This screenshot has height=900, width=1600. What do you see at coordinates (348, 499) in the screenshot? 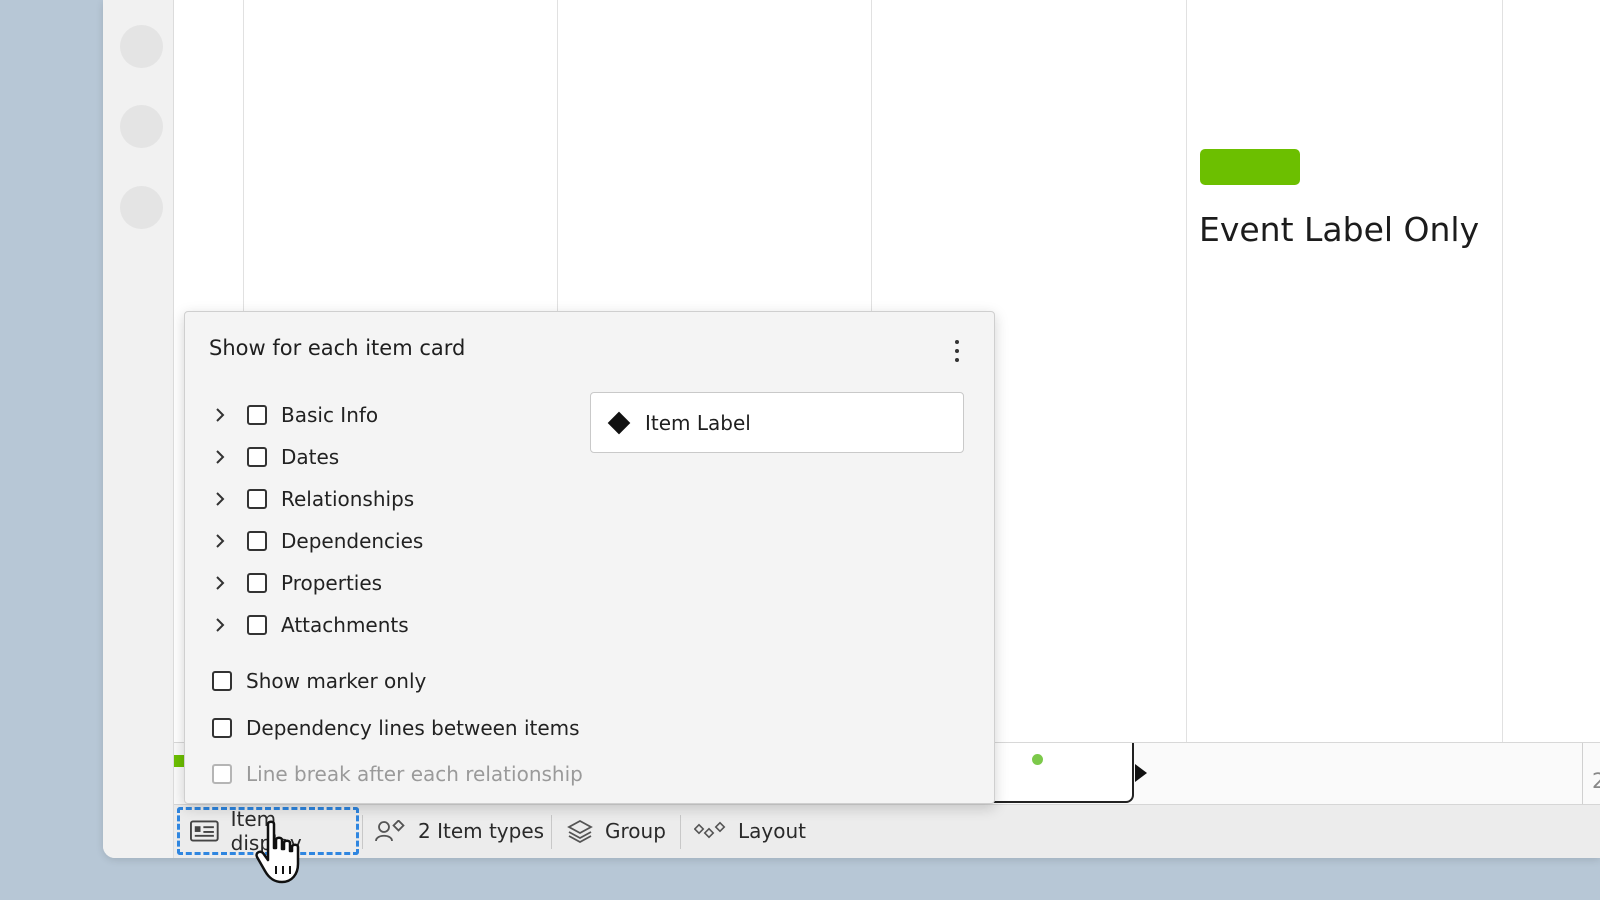
I see `tree-item-label: Relationships` at bounding box center [348, 499].